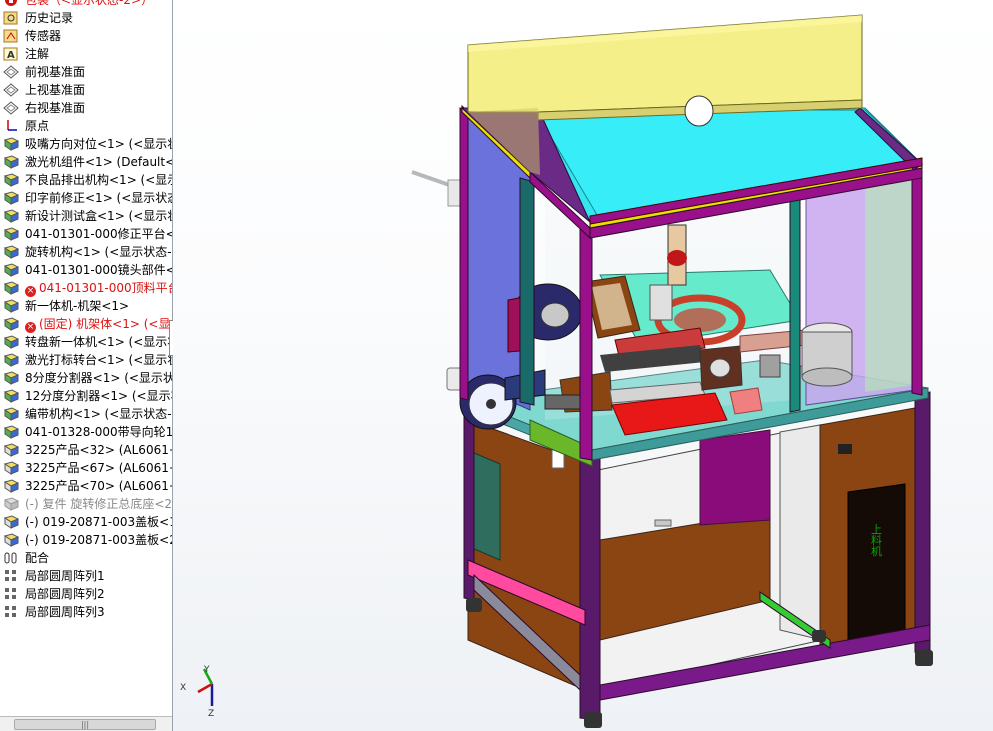  I want to click on tree-item-label: 041-01301-000修正平台<, so click(98, 234).